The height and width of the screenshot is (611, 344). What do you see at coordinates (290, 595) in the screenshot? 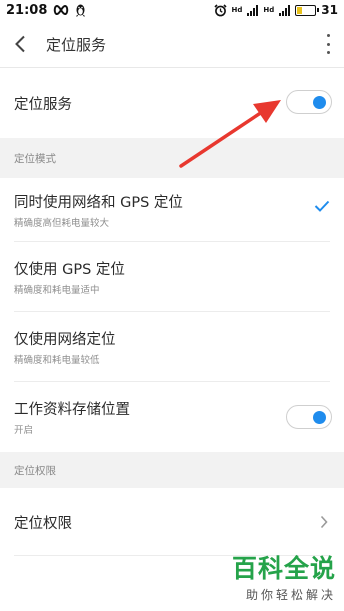
I see `watermark-sub: 助你轻松解决` at bounding box center [290, 595].